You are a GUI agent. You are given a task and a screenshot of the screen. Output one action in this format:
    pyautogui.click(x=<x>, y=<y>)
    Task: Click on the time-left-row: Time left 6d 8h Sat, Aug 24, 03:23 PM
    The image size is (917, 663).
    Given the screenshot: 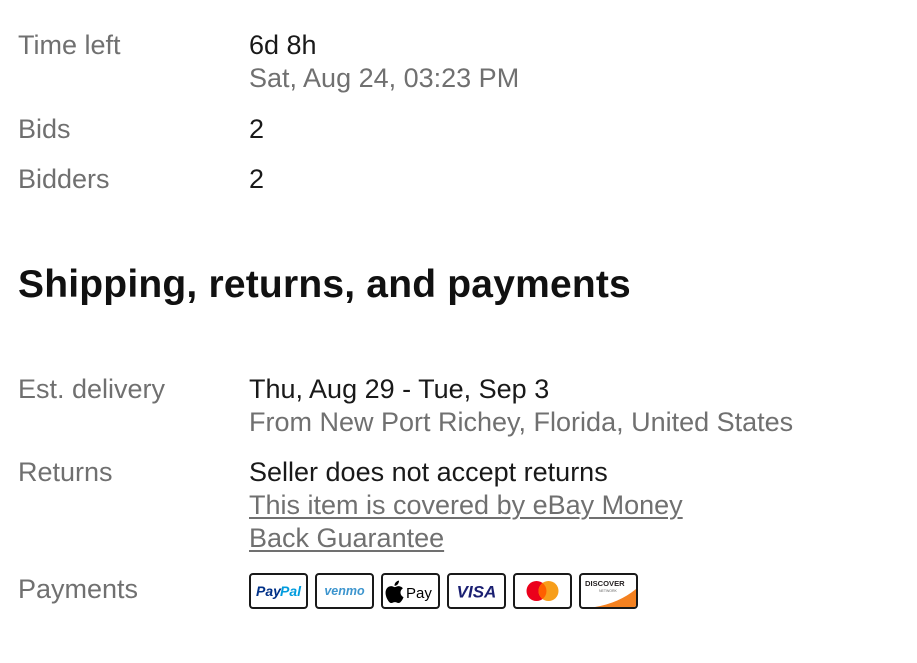 What is the action you would take?
    pyautogui.click(x=467, y=61)
    